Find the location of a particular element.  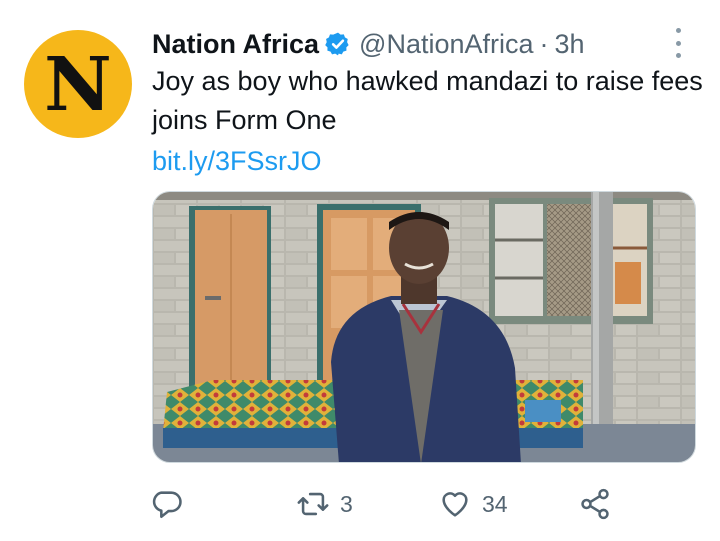

avatar-letter: N is located at coordinates (78, 85).